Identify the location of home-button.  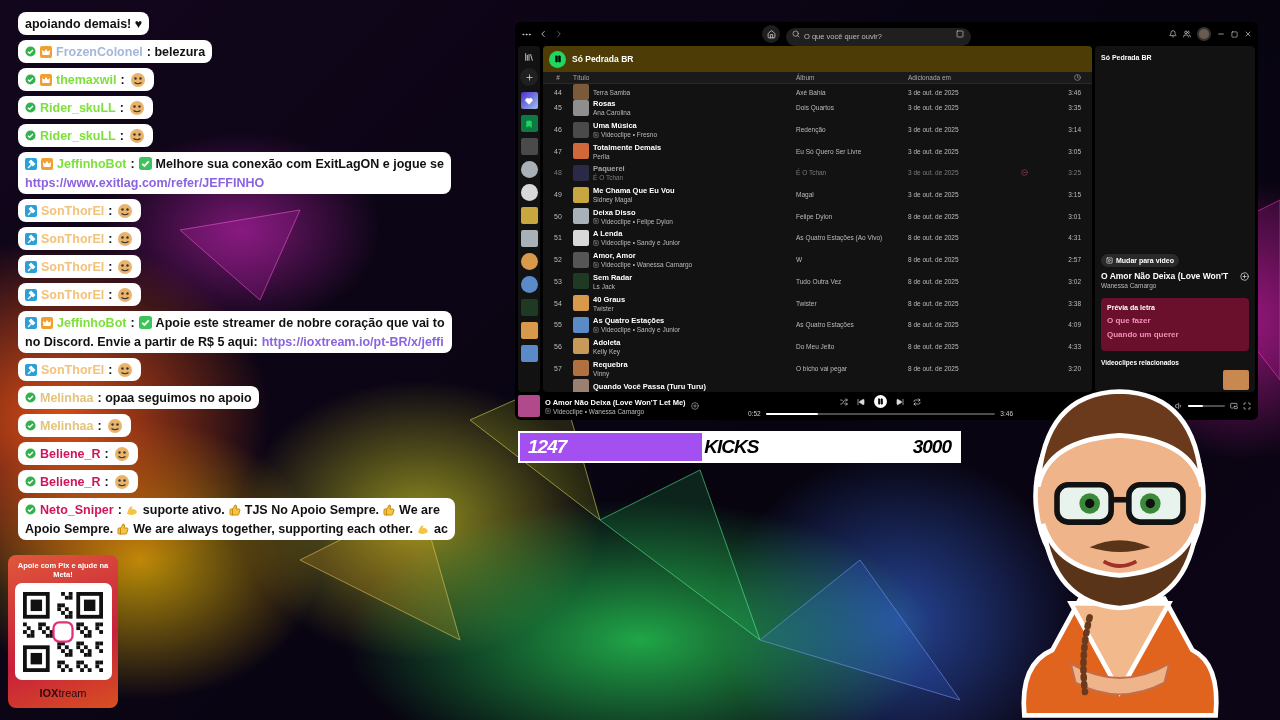
(771, 34).